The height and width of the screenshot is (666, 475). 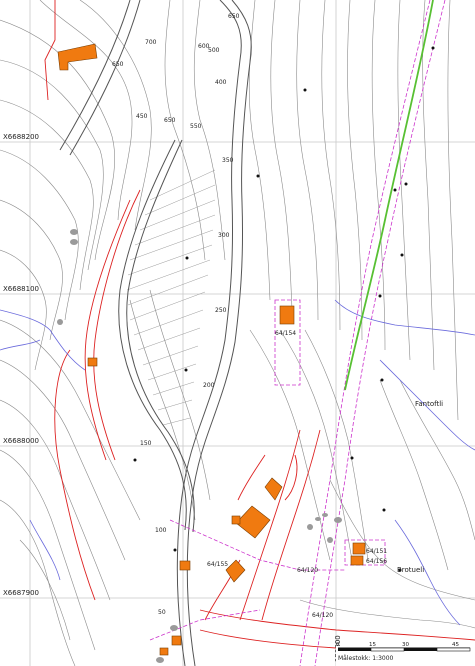 I want to click on place-name-fantoftli: Fantoftli, so click(x=429, y=404).